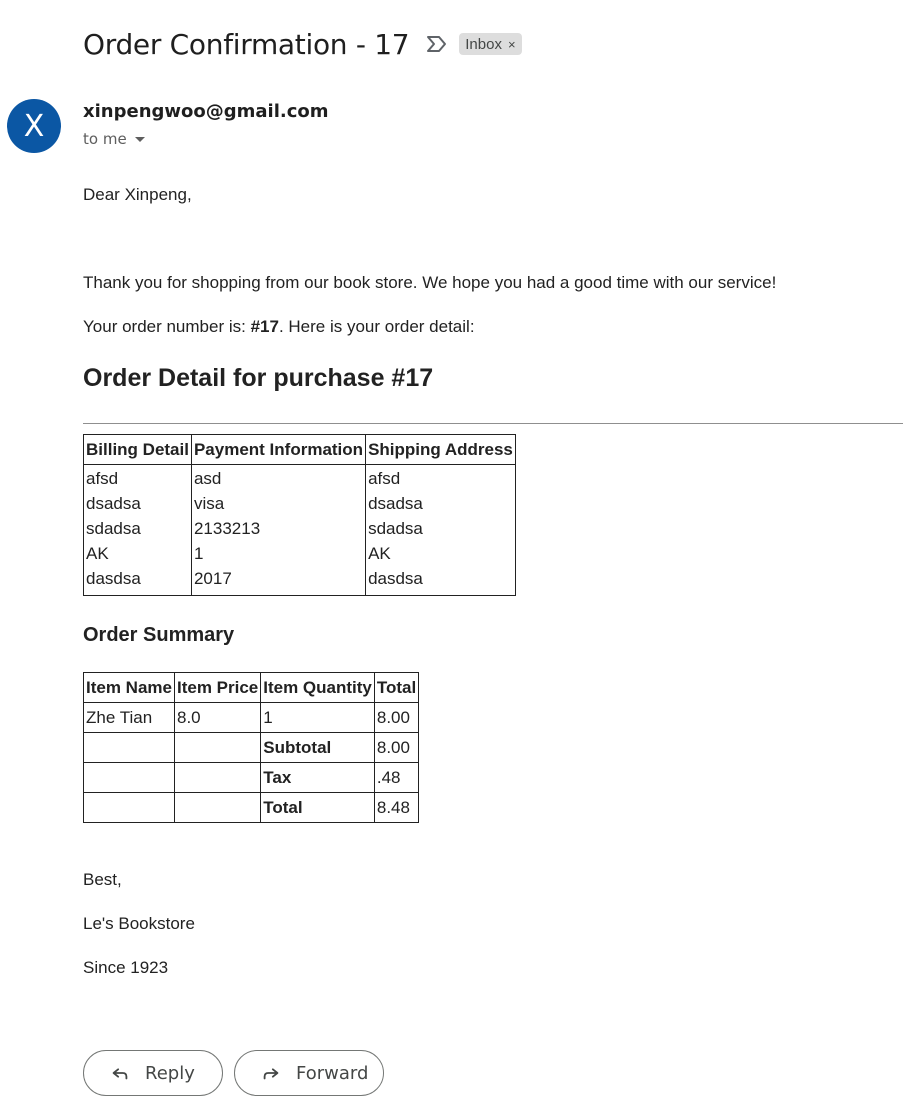  What do you see at coordinates (246, 44) in the screenshot?
I see `email-subject: Order Confirmation - 17` at bounding box center [246, 44].